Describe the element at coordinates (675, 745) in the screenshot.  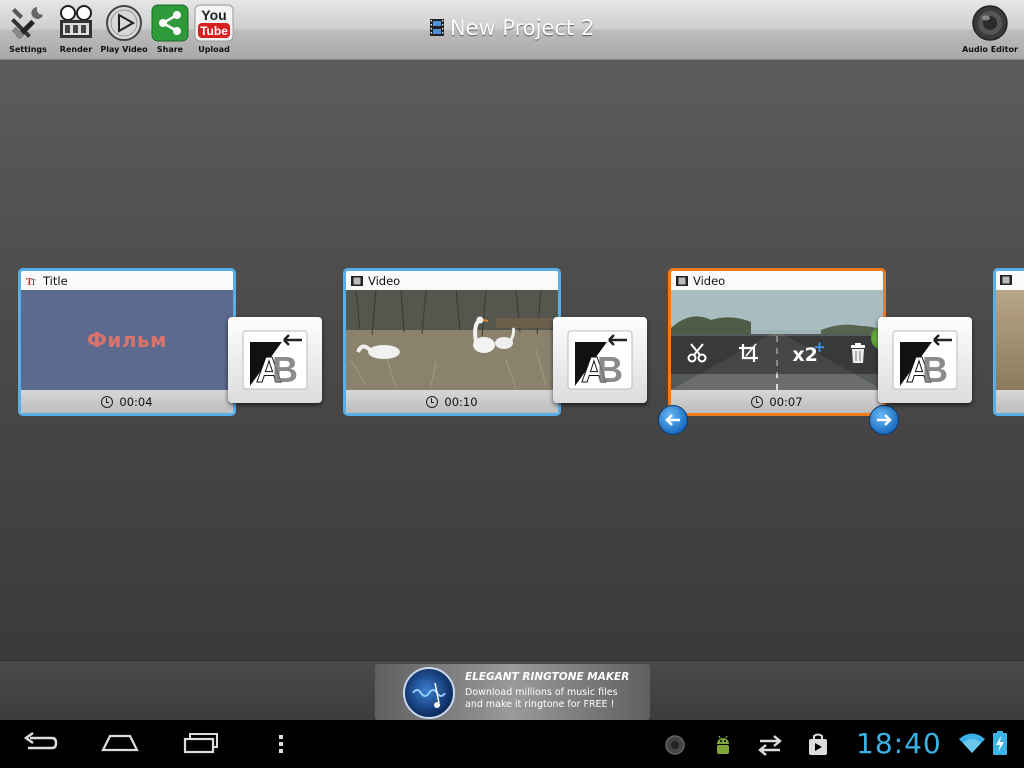
I see `notification-circle-icon` at that location.